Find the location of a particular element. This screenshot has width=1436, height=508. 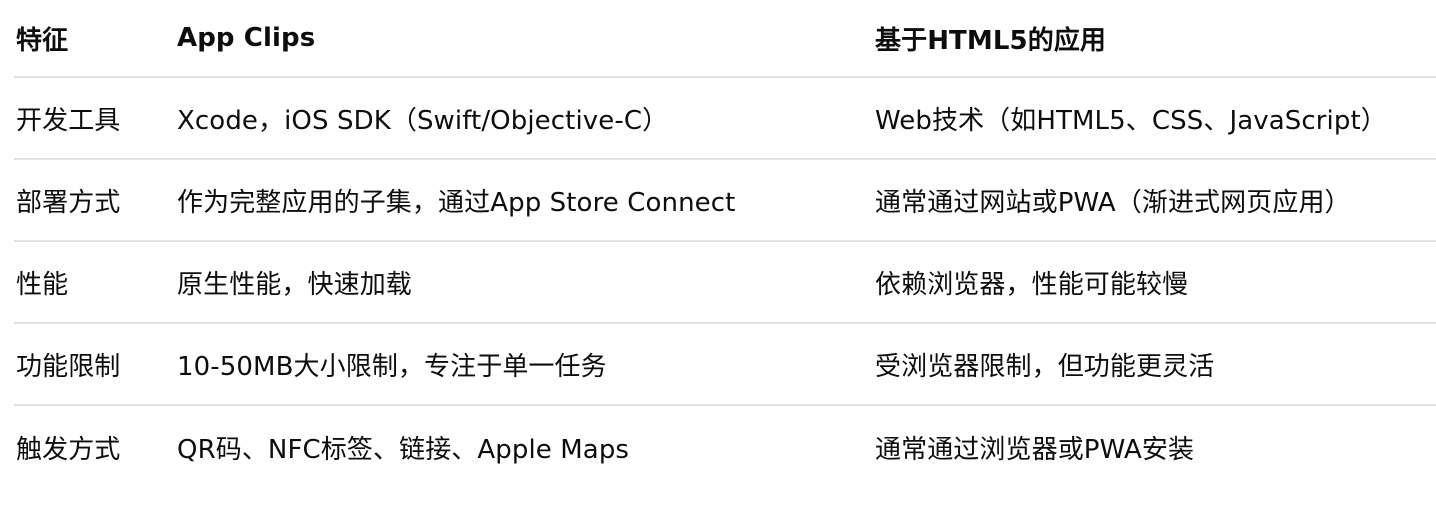

row-app-clips-cell: QR码、NFC标签、链接、Apple Maps is located at coordinates (403, 449).